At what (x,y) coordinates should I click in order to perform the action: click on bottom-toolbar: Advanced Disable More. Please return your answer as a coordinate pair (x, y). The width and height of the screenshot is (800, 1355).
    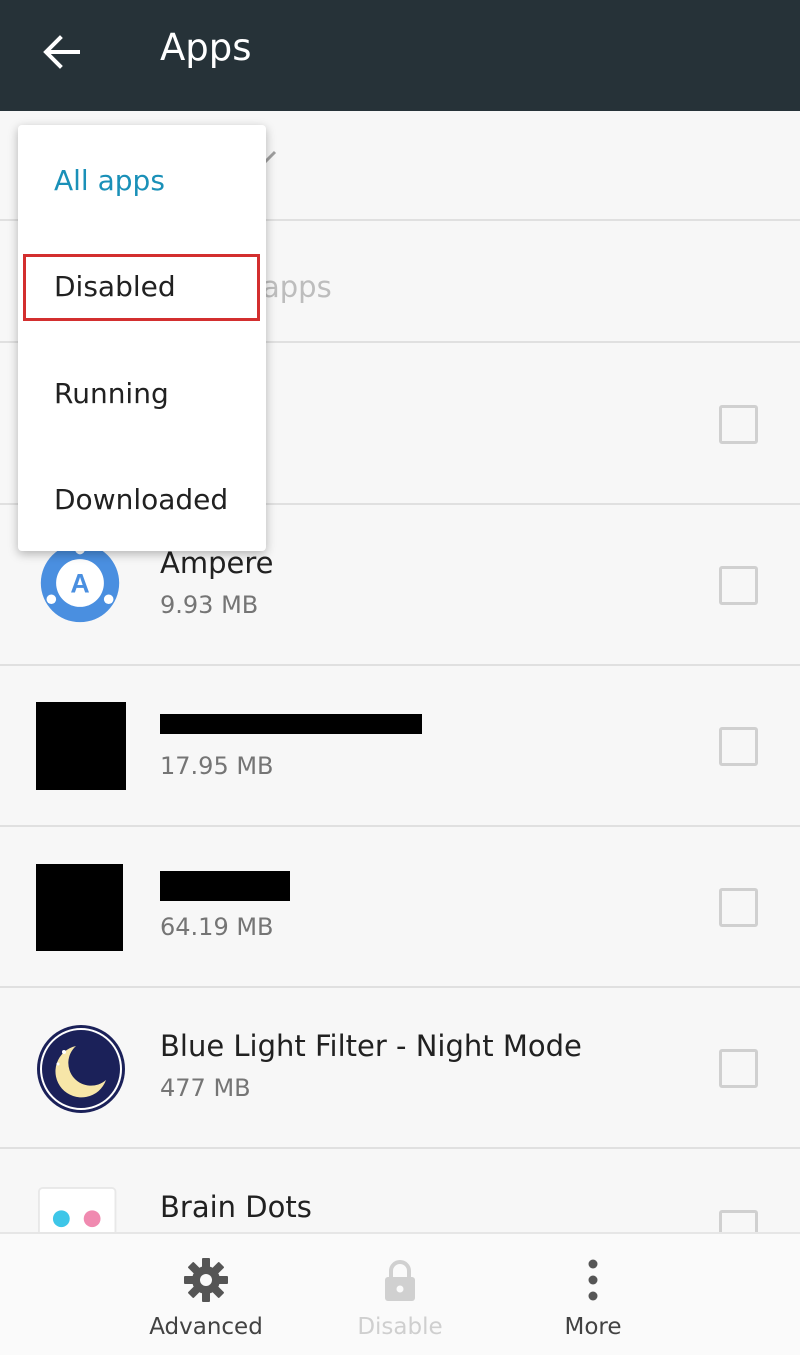
    Looking at the image, I should click on (400, 1293).